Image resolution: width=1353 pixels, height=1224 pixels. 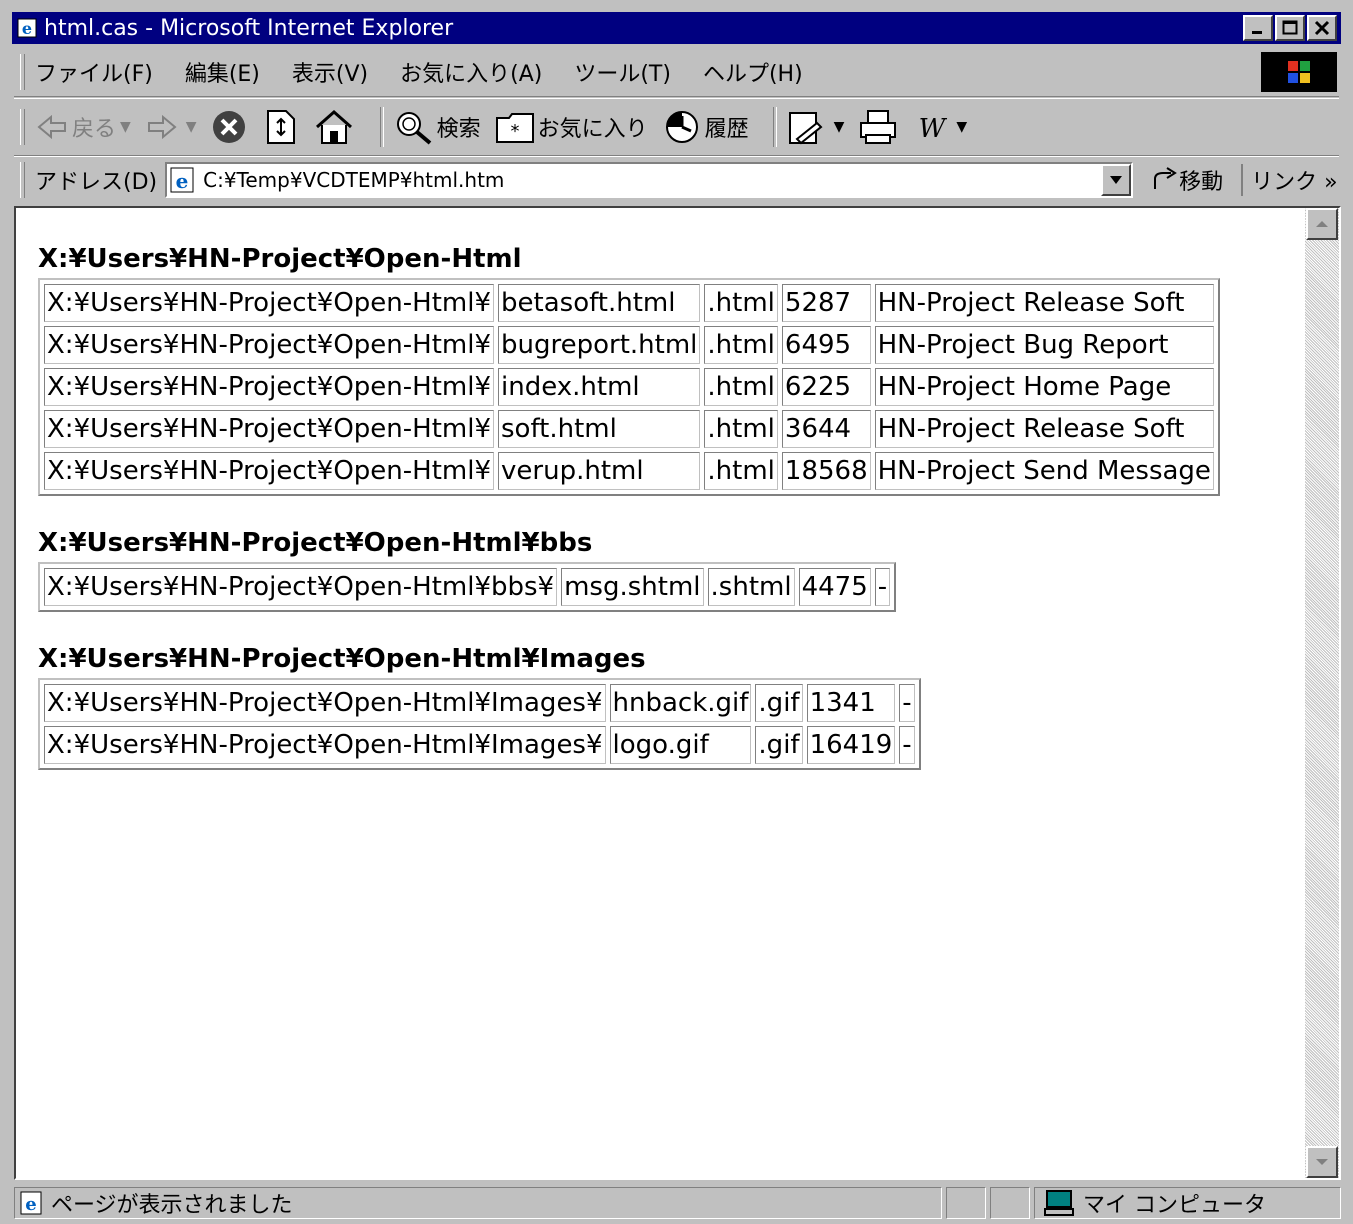 I want to click on home-button, so click(x=335, y=127).